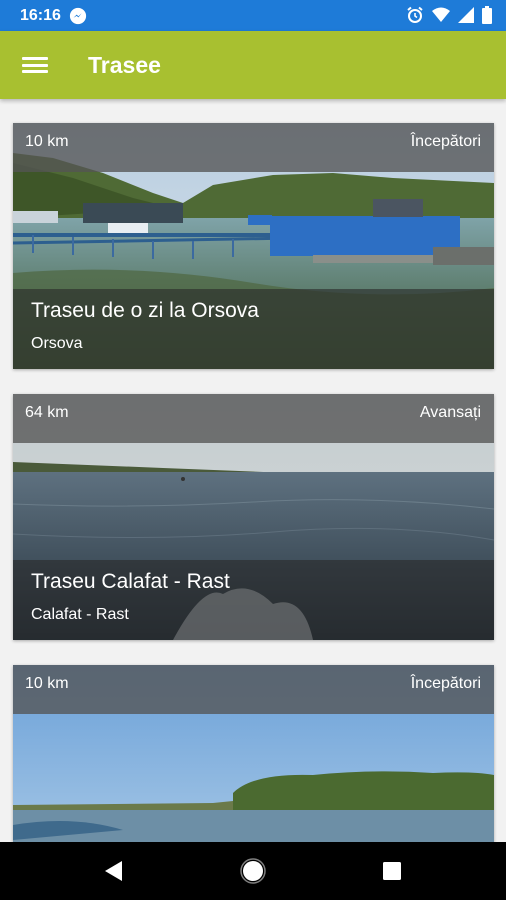 The height and width of the screenshot is (900, 506). What do you see at coordinates (487, 15) in the screenshot?
I see `battery-icon` at bounding box center [487, 15].